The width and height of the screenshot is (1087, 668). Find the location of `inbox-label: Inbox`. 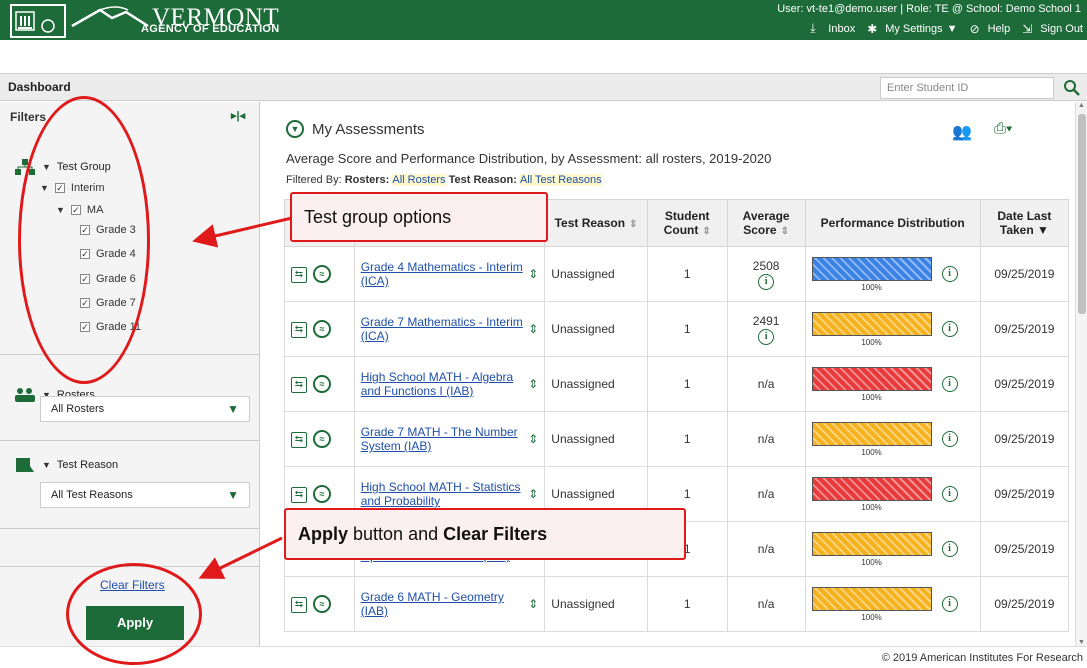

inbox-label: Inbox is located at coordinates (842, 28).